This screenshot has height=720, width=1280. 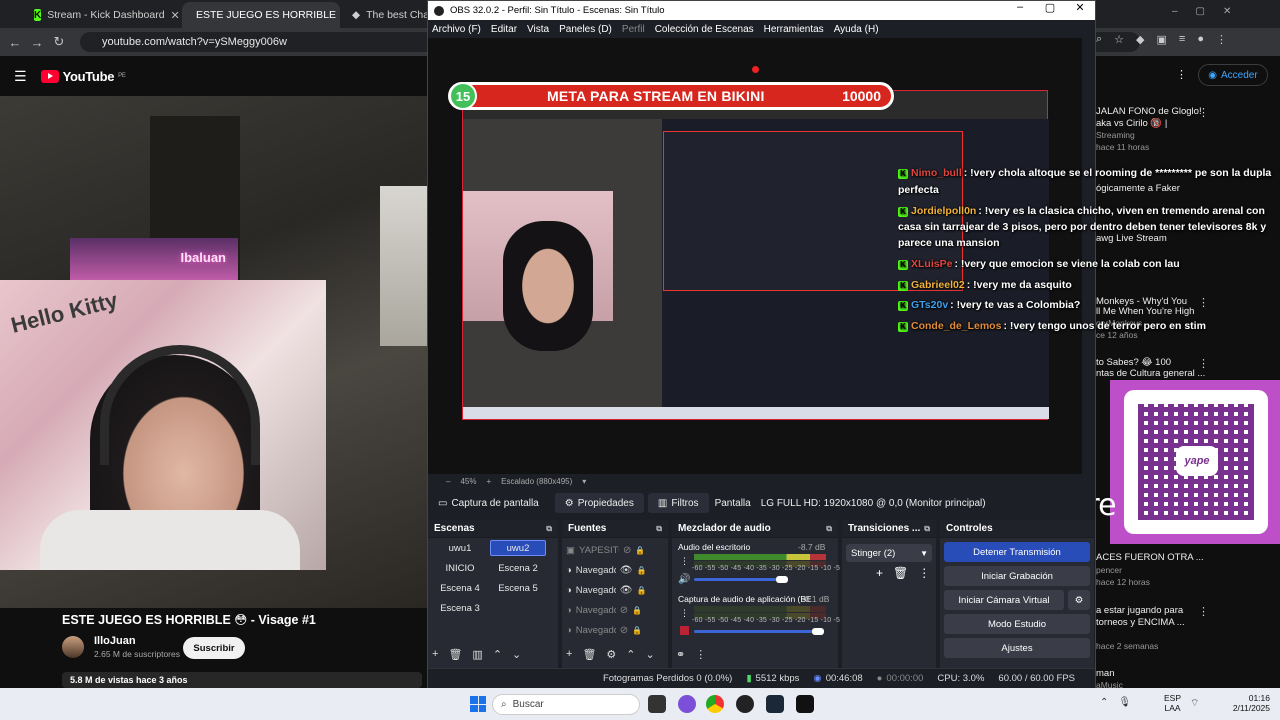 I want to click on epic-games-icon, so click(x=805, y=704).